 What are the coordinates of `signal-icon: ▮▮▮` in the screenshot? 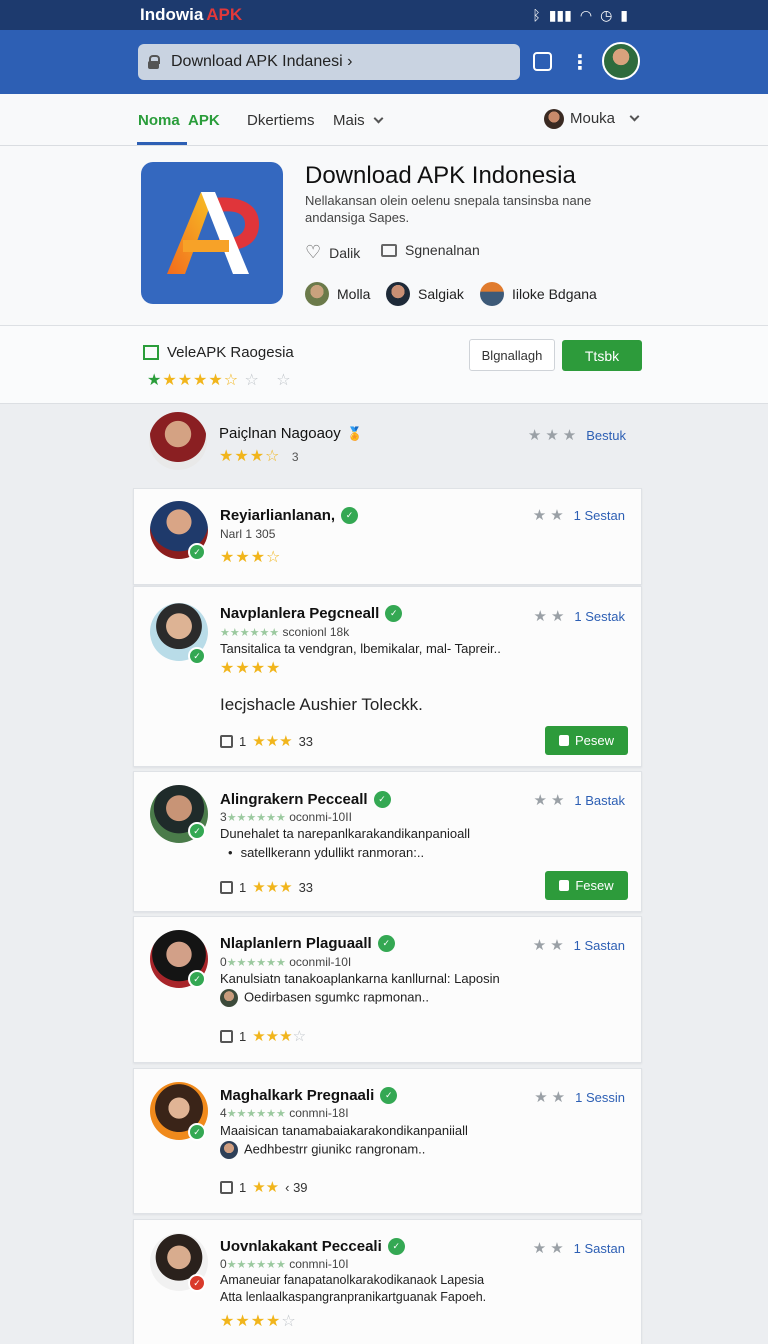 It's located at (560, 14).